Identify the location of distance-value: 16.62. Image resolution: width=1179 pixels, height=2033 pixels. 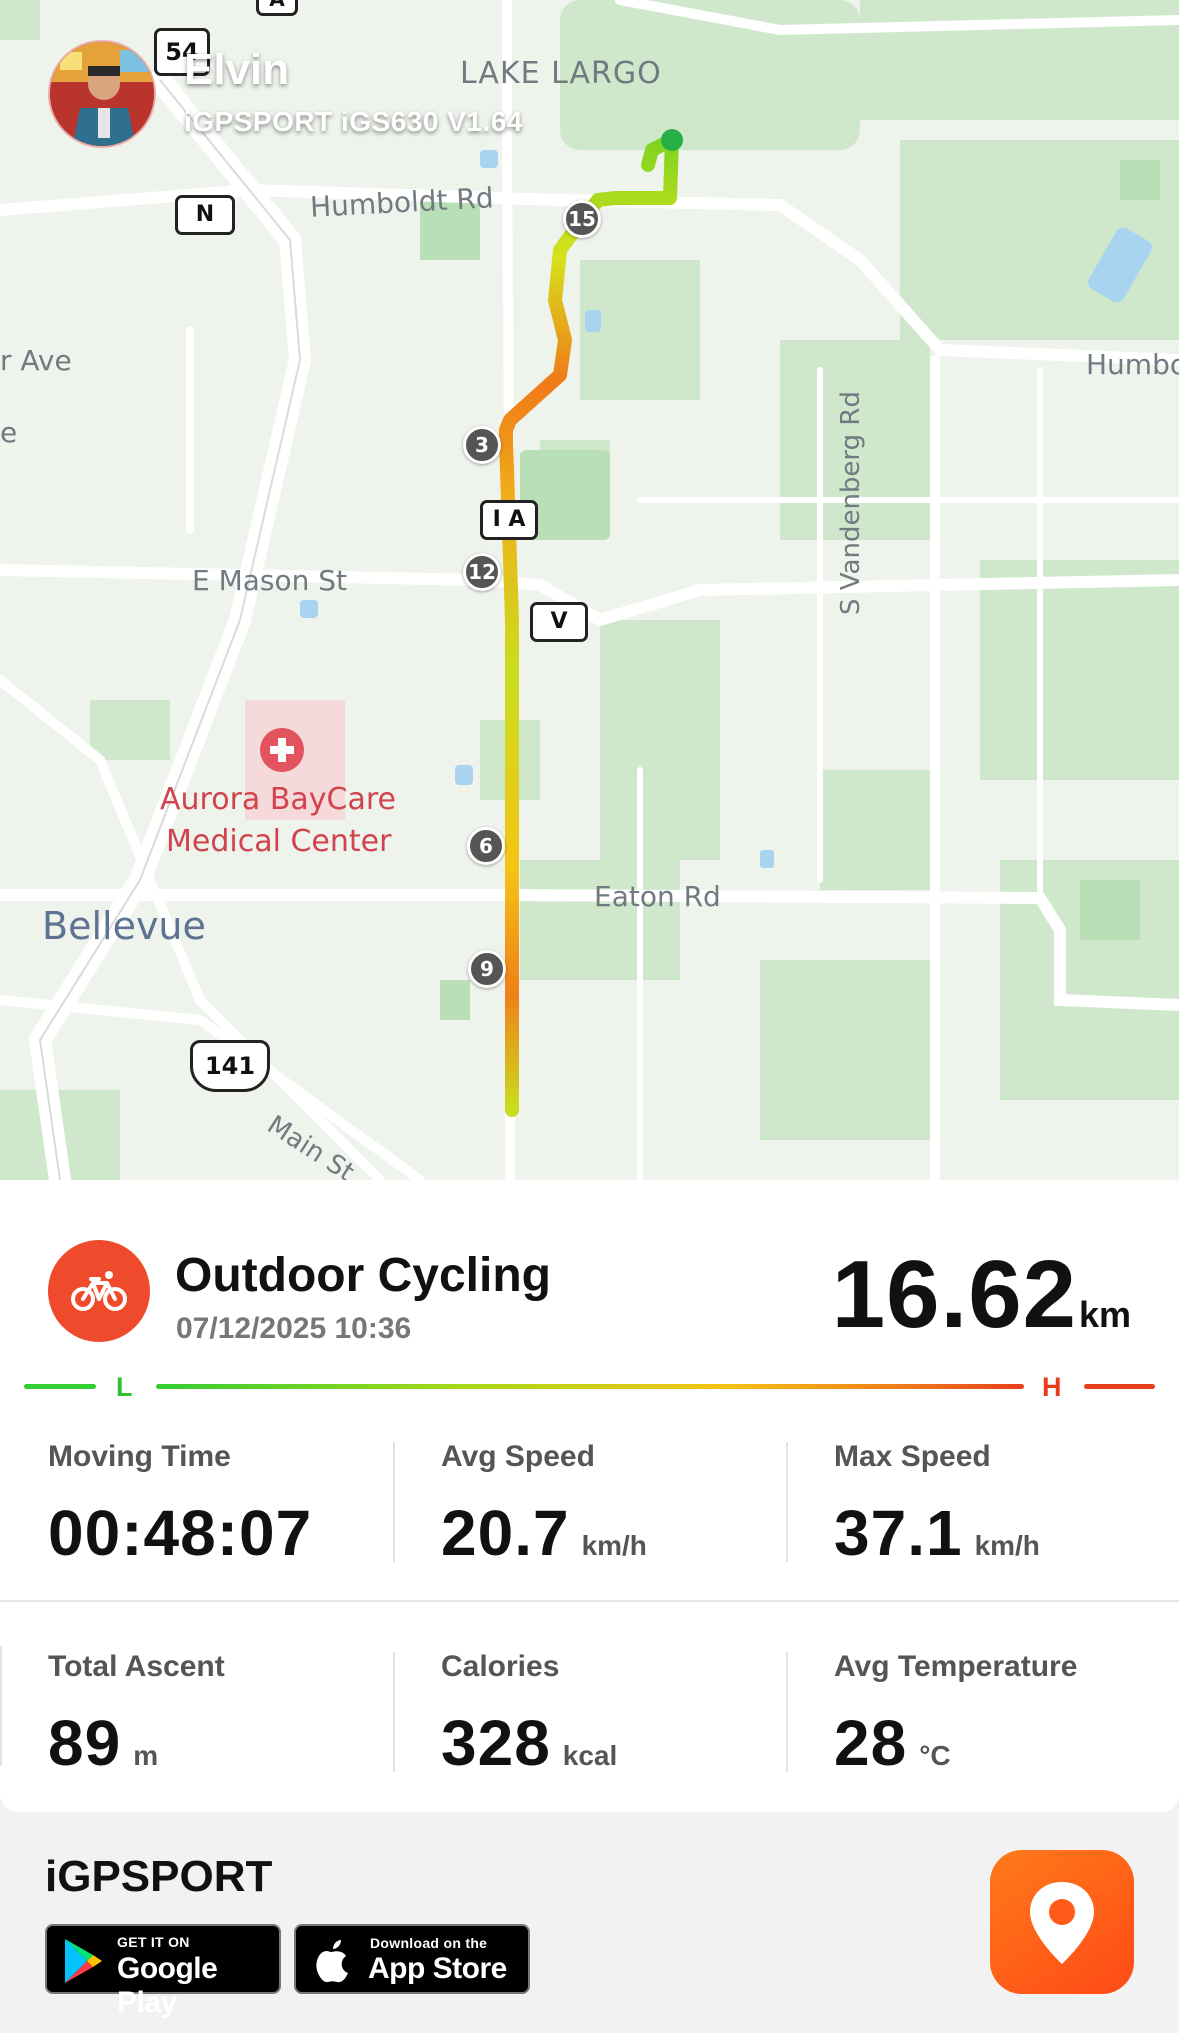
(954, 1294).